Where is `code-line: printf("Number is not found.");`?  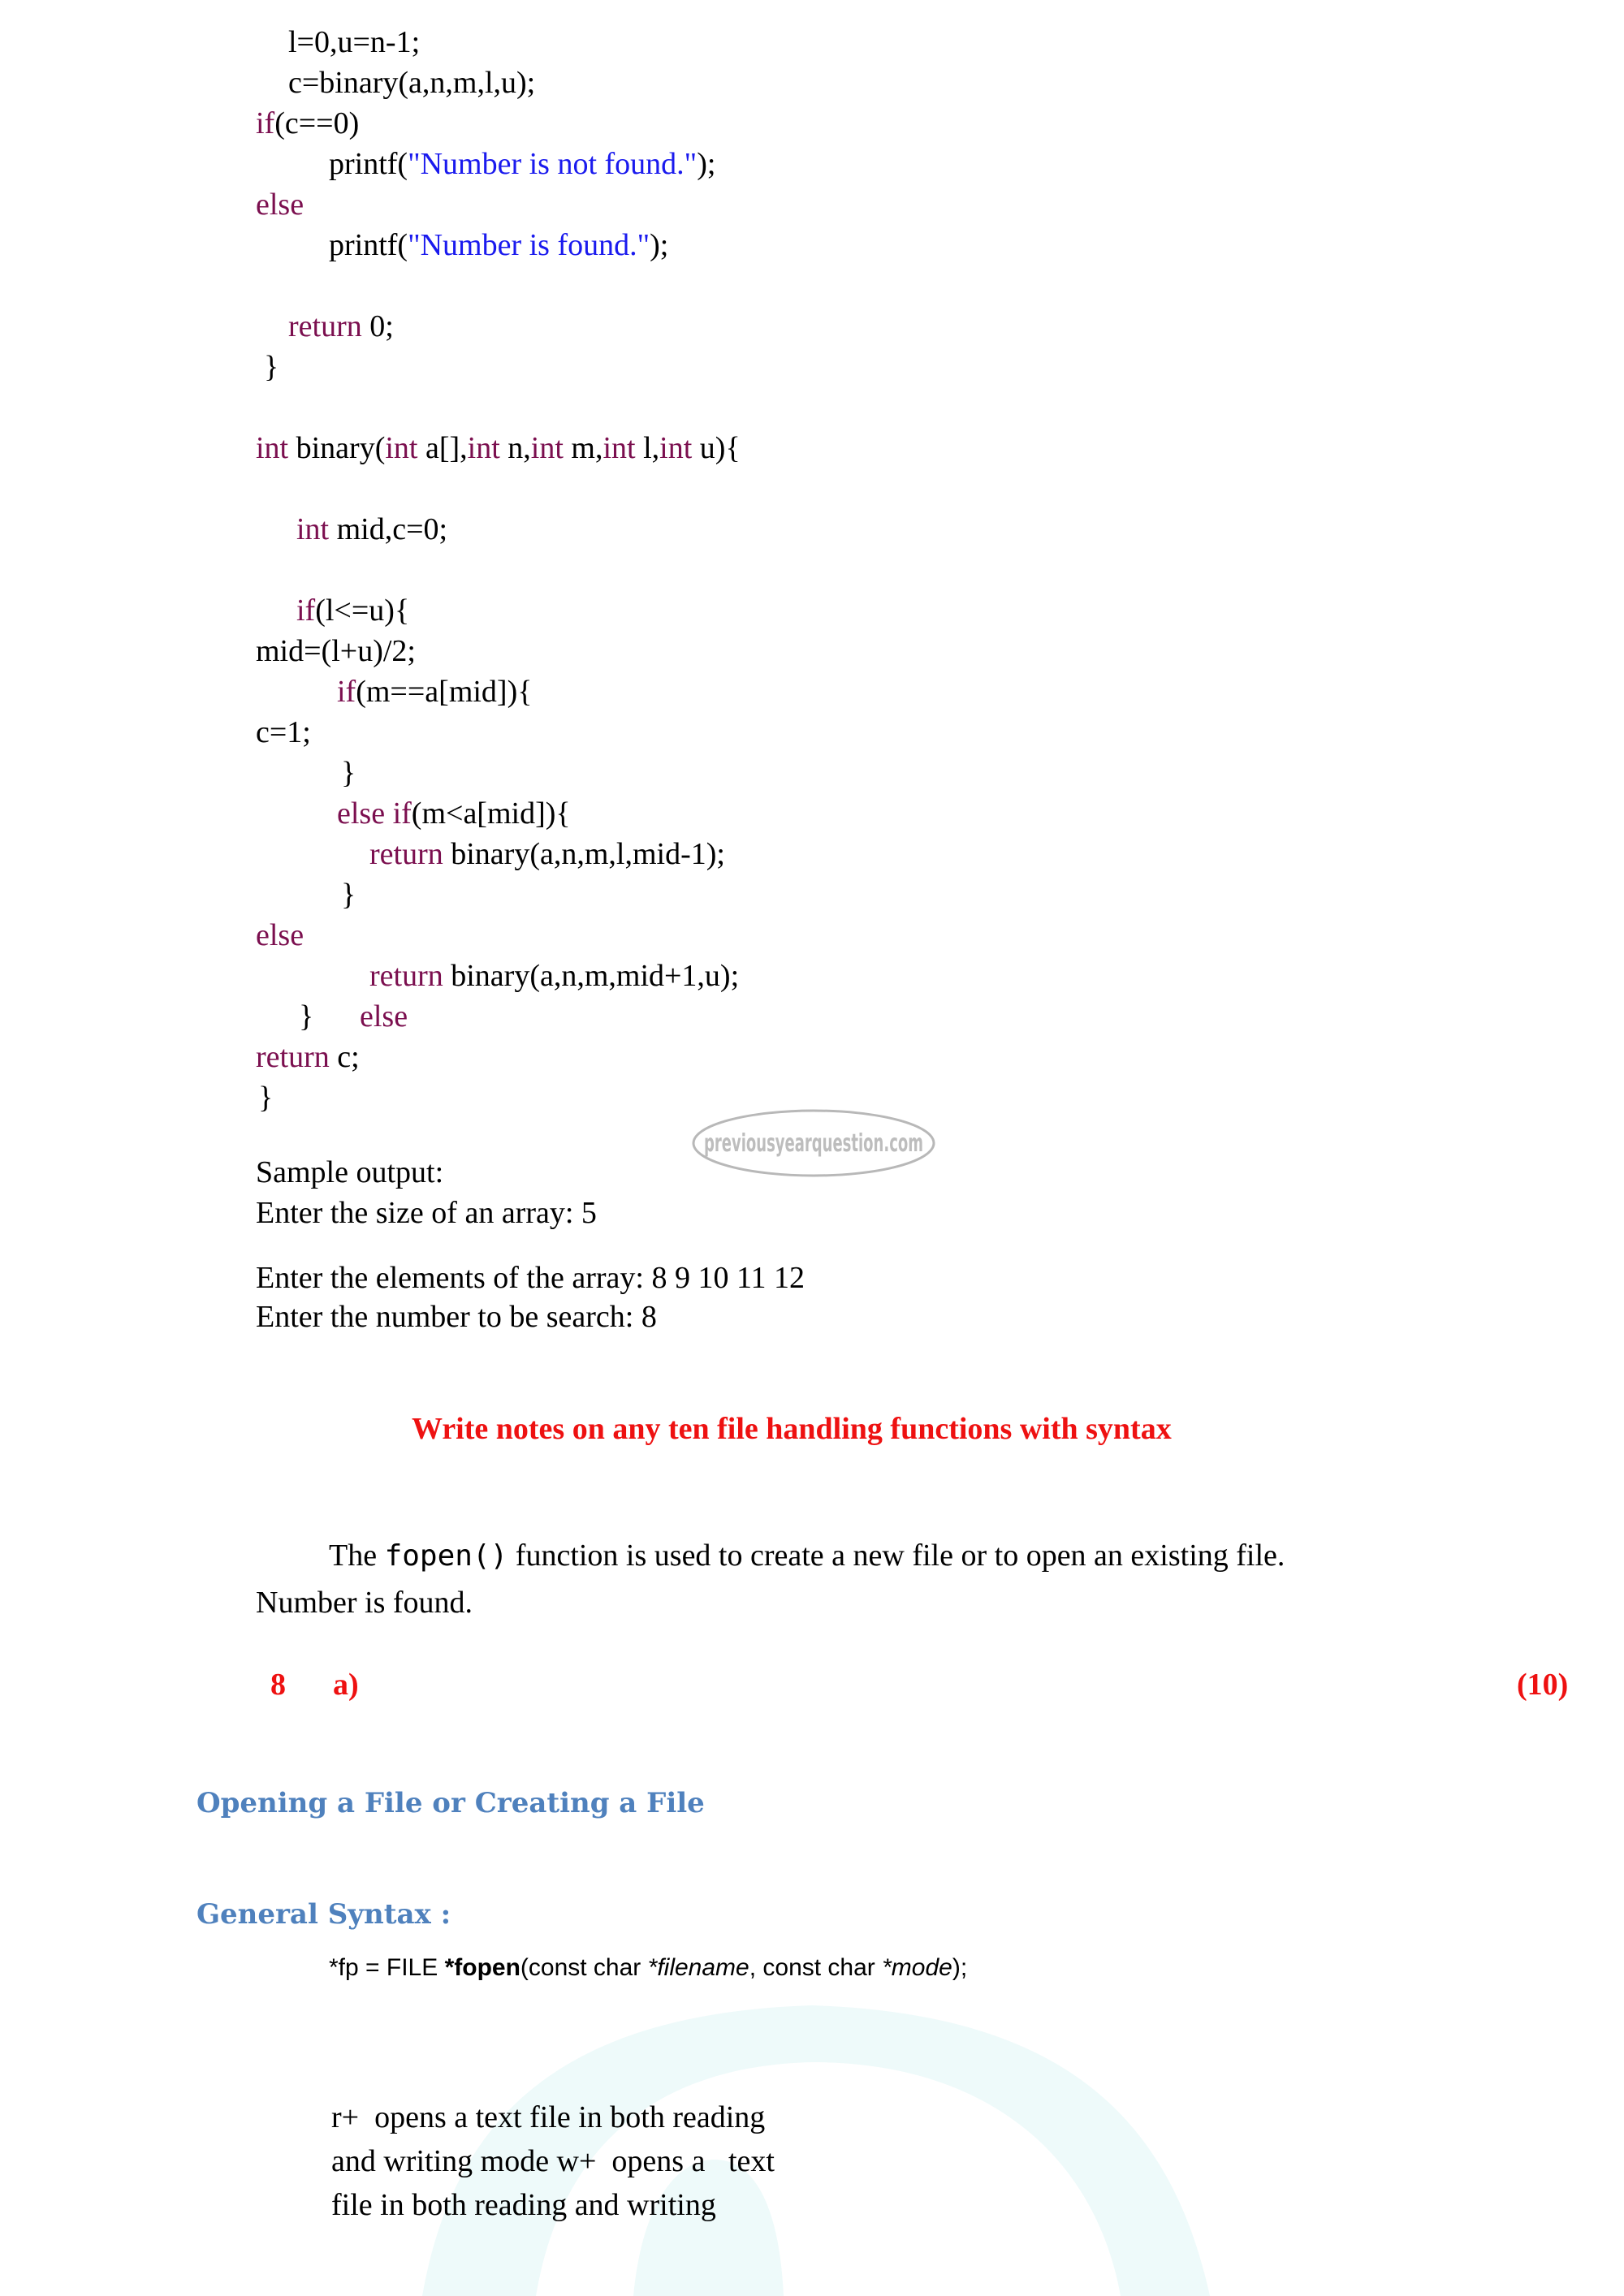 code-line: printf("Number is not found."); is located at coordinates (522, 164).